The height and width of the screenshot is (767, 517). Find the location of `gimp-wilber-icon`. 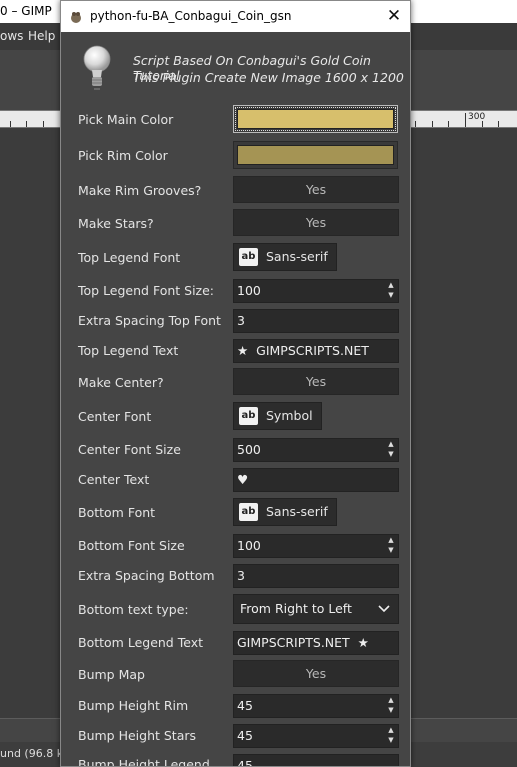

gimp-wilber-icon is located at coordinates (76, 17).